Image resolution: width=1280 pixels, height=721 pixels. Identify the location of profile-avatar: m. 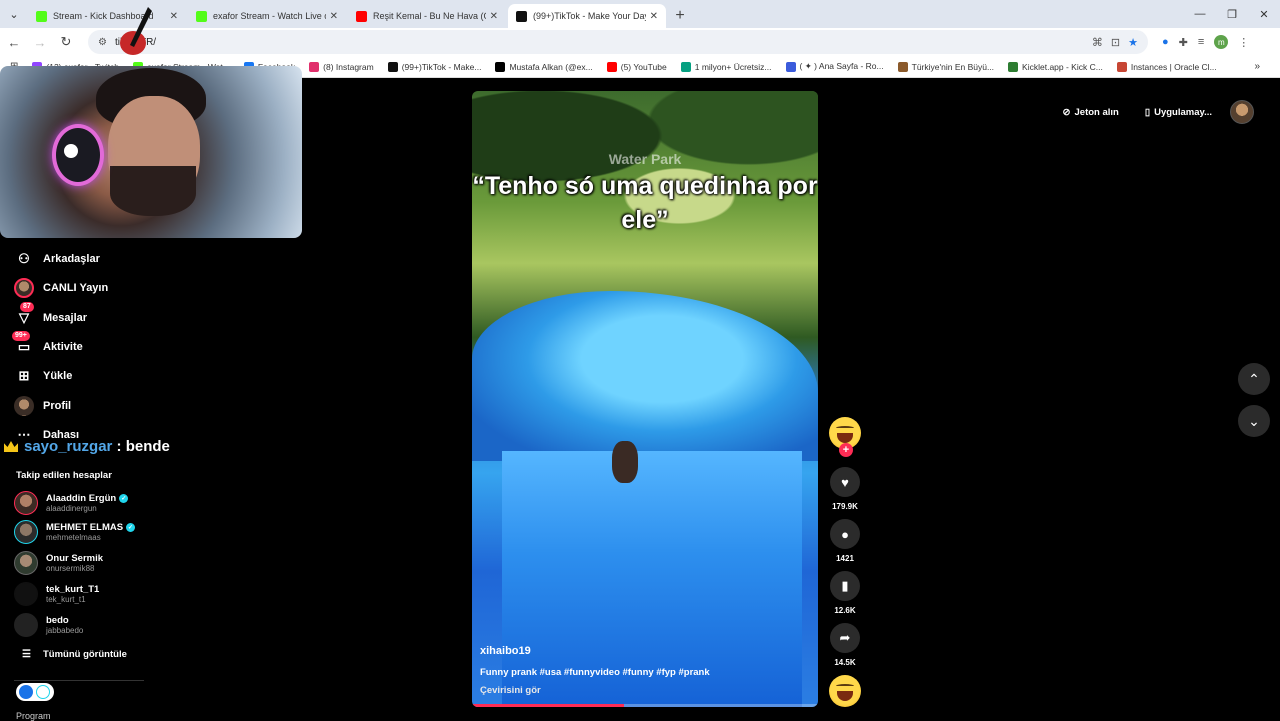
(1221, 42).